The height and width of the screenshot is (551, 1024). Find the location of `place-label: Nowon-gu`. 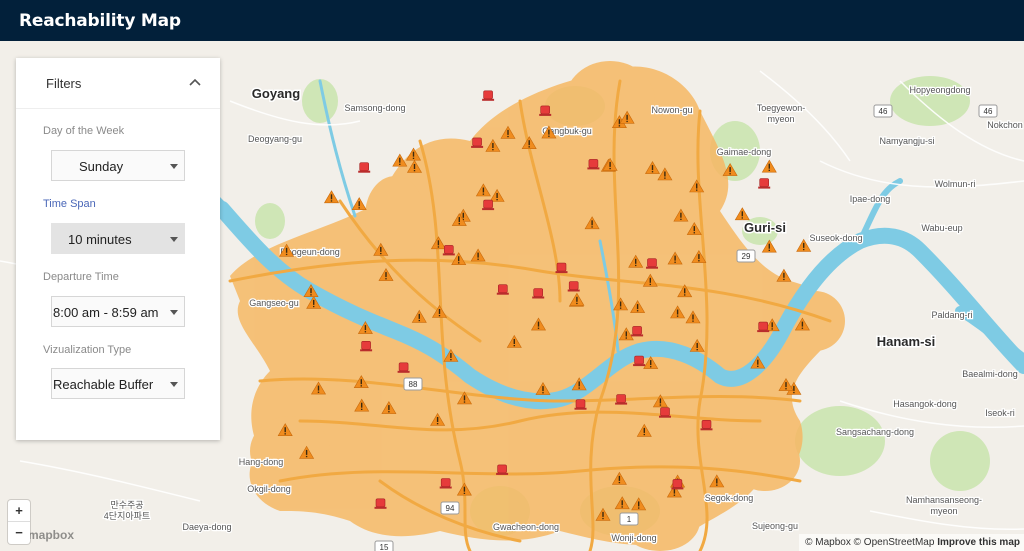

place-label: Nowon-gu is located at coordinates (671, 110).